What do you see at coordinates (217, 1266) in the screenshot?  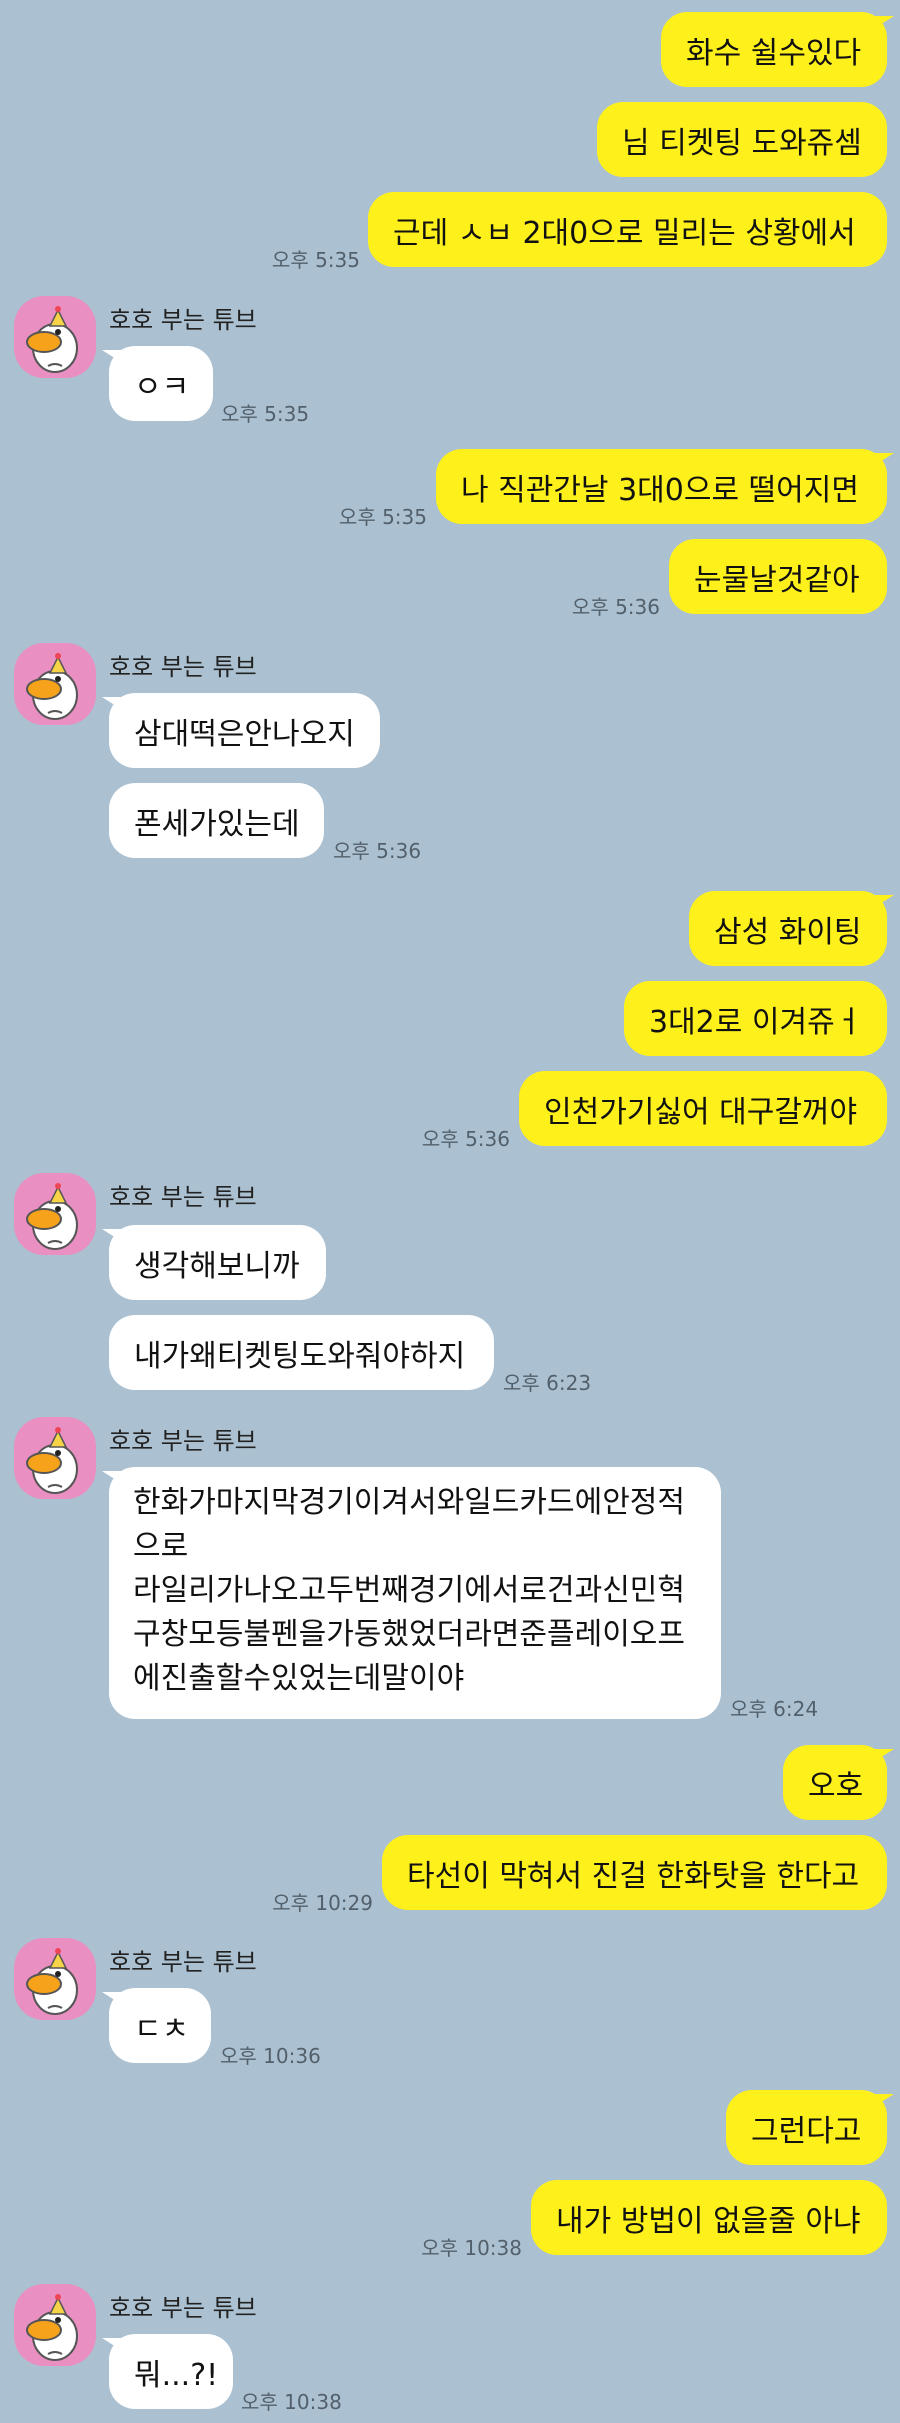 I see `message-text: 생각해보니까` at bounding box center [217, 1266].